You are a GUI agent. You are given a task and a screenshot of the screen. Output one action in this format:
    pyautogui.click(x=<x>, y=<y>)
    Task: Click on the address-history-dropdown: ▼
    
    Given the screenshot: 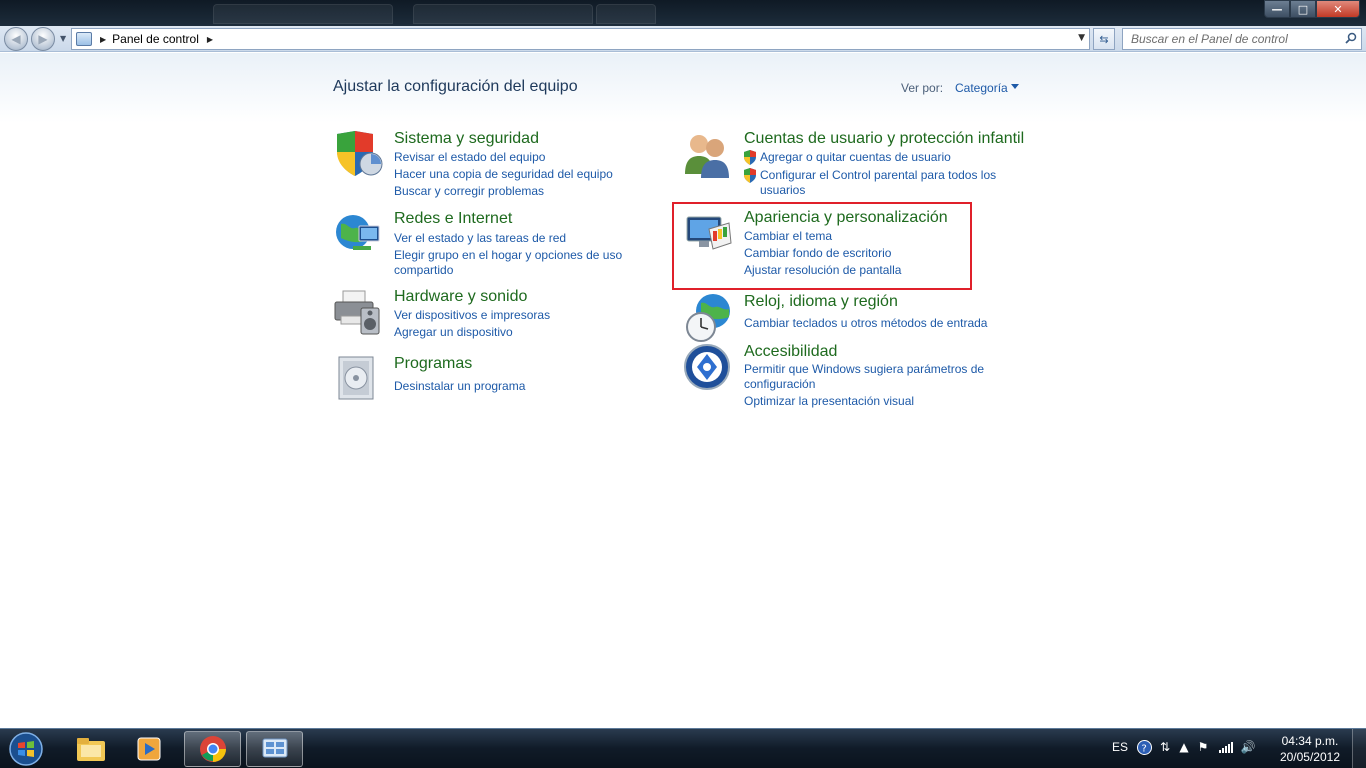 What is the action you would take?
    pyautogui.click(x=1081, y=38)
    